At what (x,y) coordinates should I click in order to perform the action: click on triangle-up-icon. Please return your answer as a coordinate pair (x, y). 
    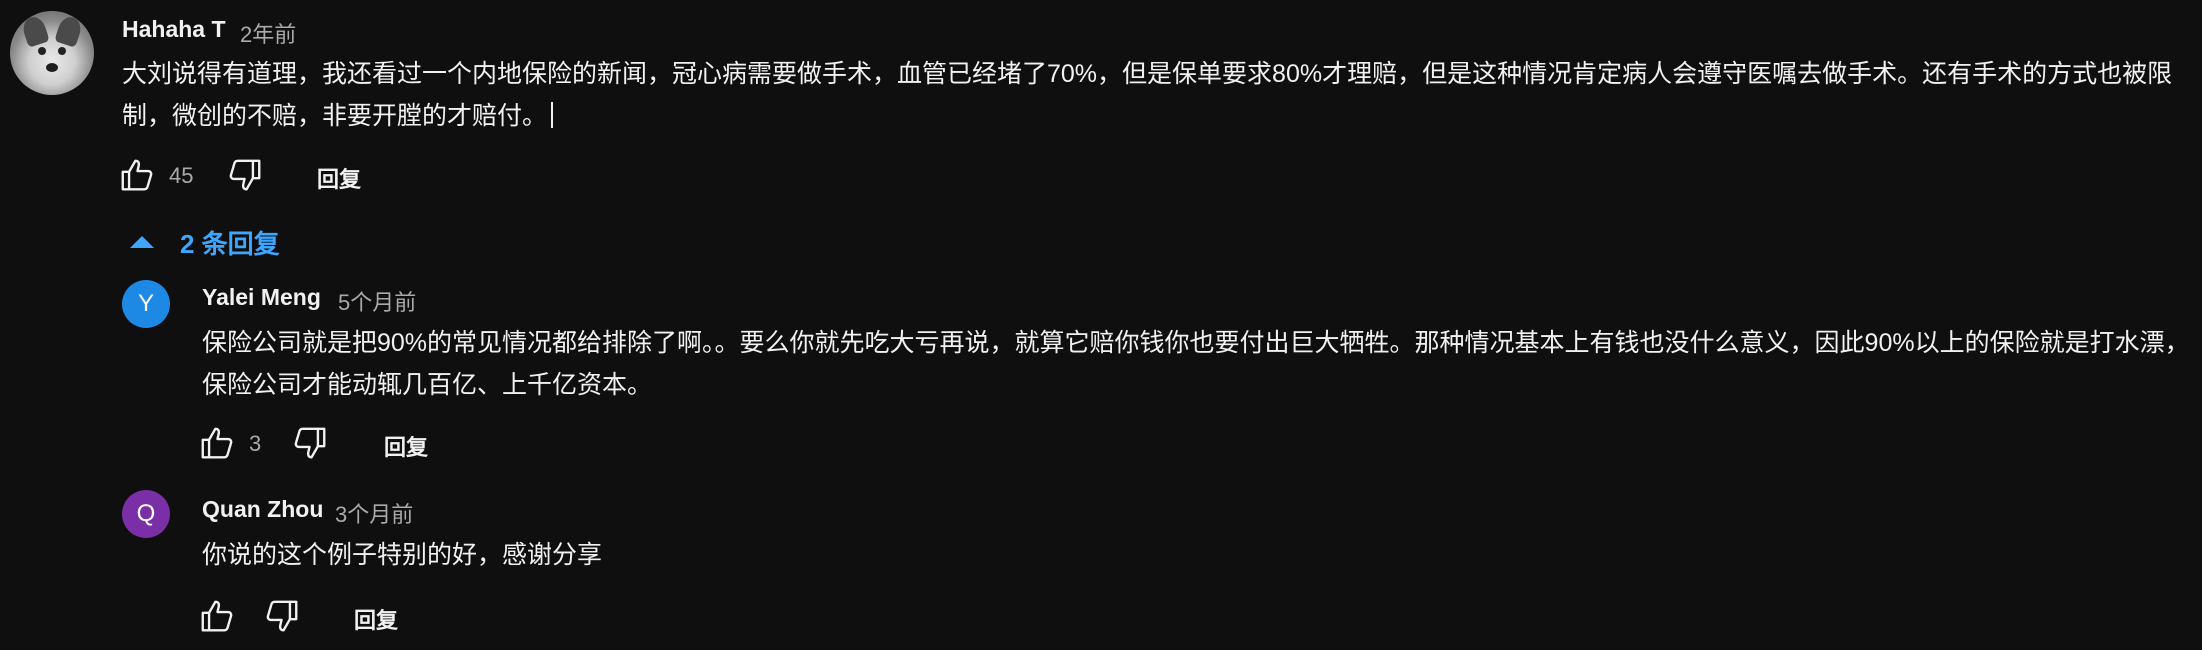
    Looking at the image, I should click on (142, 242).